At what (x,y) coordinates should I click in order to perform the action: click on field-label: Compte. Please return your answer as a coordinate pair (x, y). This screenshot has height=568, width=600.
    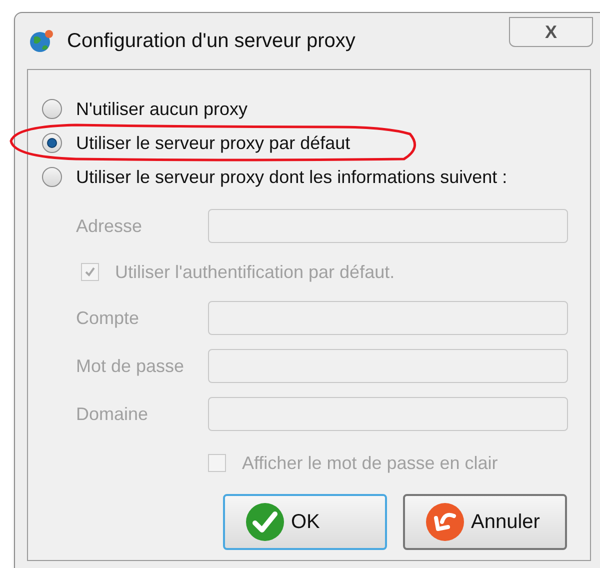
    Looking at the image, I should click on (108, 318).